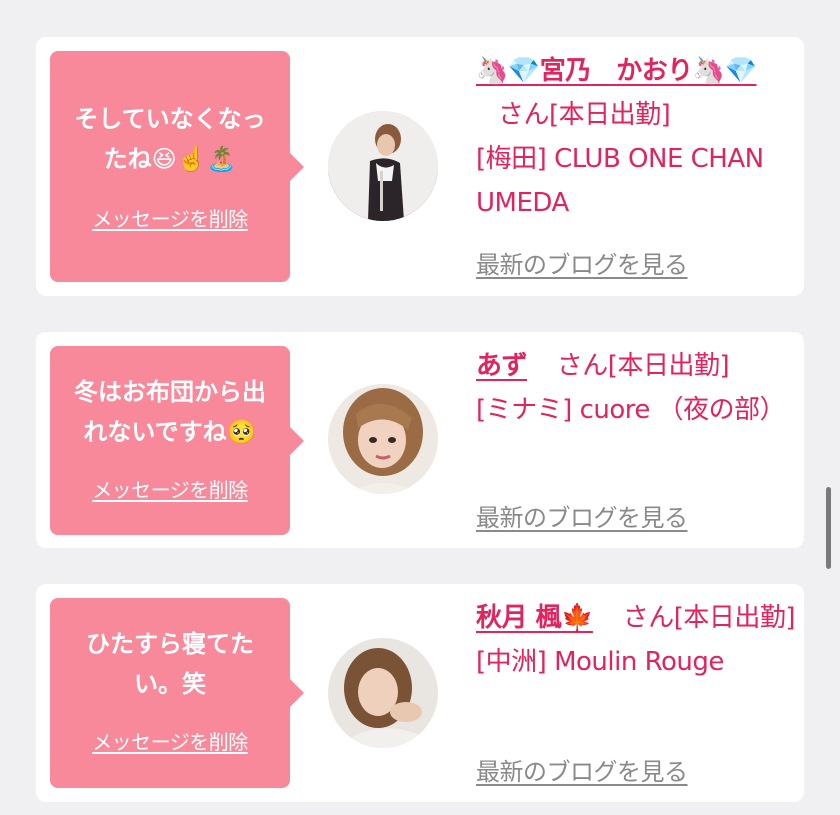  Describe the element at coordinates (636, 388) in the screenshot. I see `cast-info: あず さん[本日出勤] [ミナミ] cuore （夜の部）` at that location.